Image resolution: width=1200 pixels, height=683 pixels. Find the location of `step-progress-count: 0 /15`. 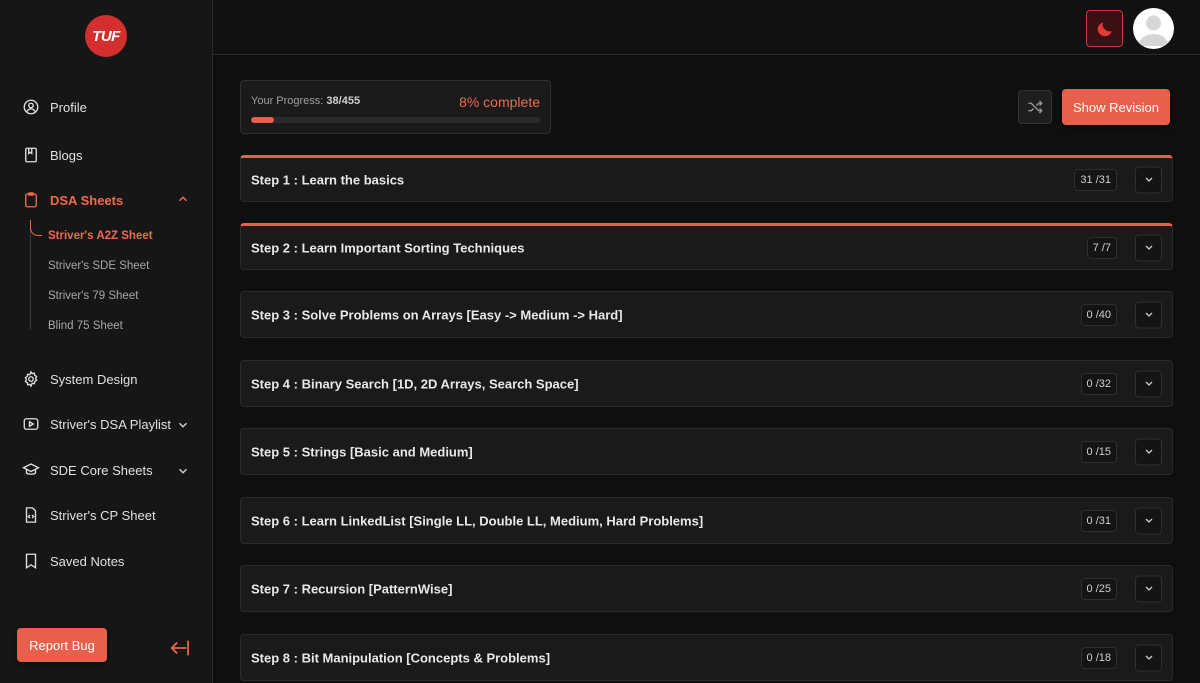

step-progress-count: 0 /15 is located at coordinates (1098, 451).